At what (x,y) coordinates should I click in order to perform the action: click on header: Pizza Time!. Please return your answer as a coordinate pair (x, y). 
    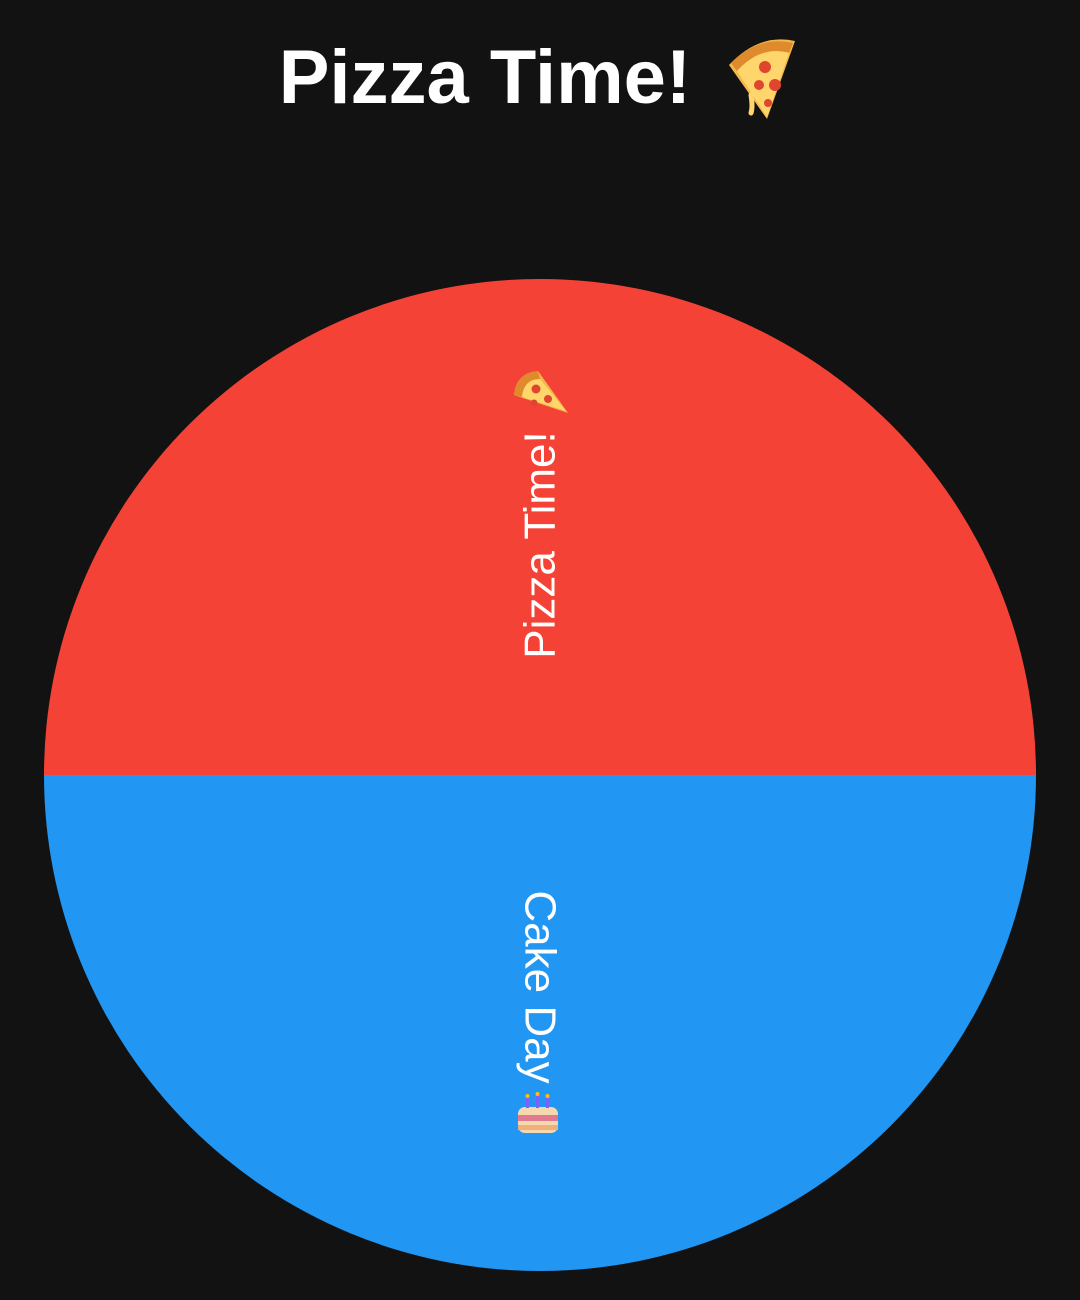
    Looking at the image, I should click on (540, 78).